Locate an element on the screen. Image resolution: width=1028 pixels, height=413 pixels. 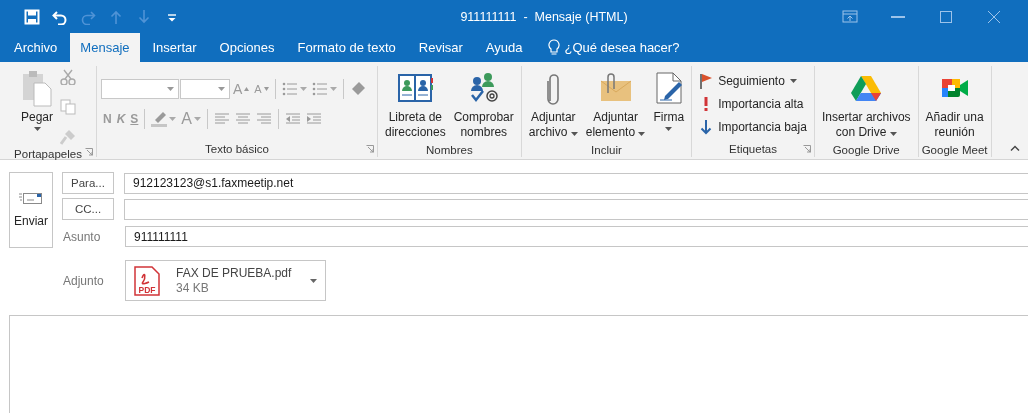
copy-button is located at coordinates (68, 107).